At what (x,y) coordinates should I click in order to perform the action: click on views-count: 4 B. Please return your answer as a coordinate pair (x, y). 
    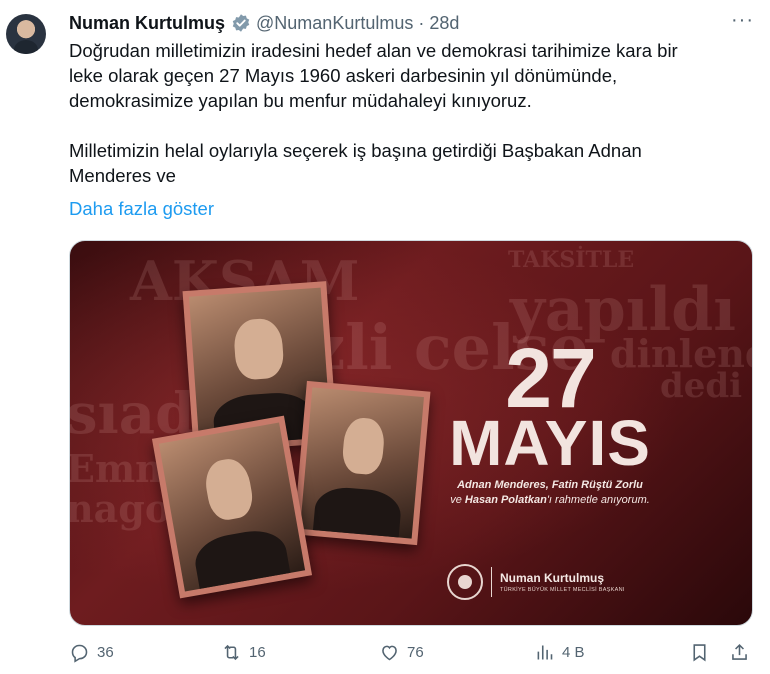
    Looking at the image, I should click on (573, 652).